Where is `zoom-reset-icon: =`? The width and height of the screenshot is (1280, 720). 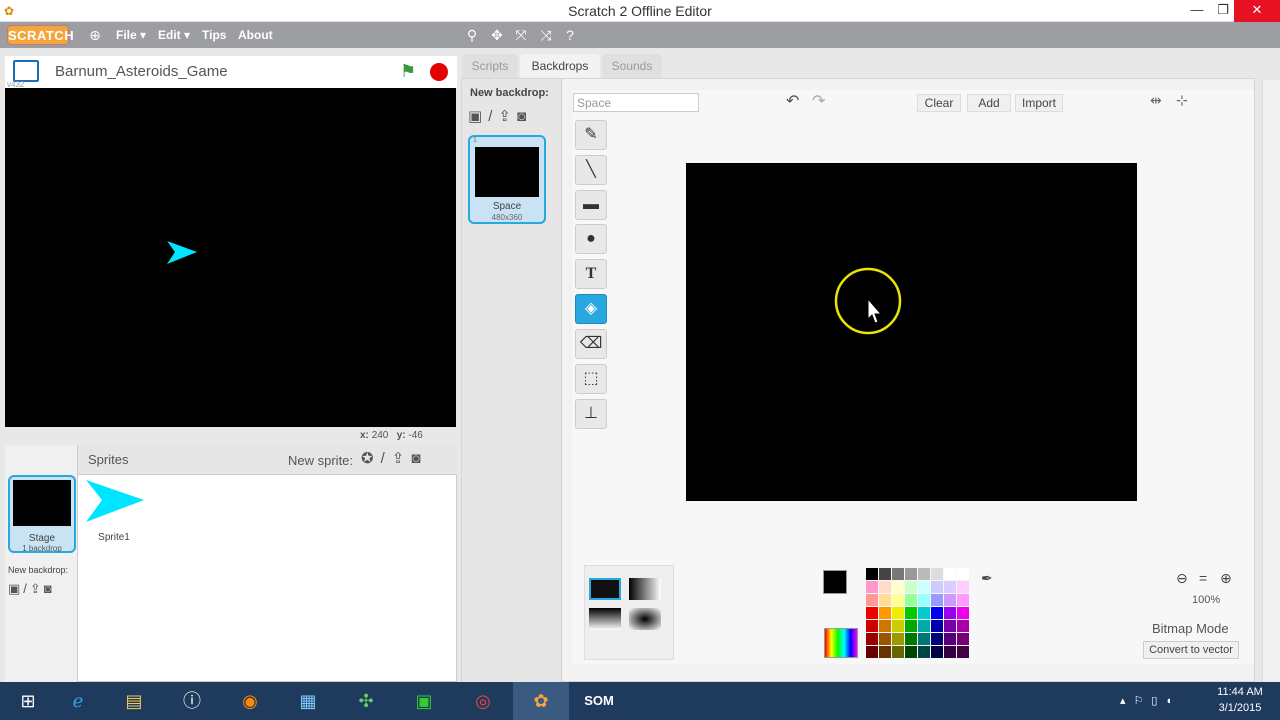 zoom-reset-icon: = is located at coordinates (1203, 578).